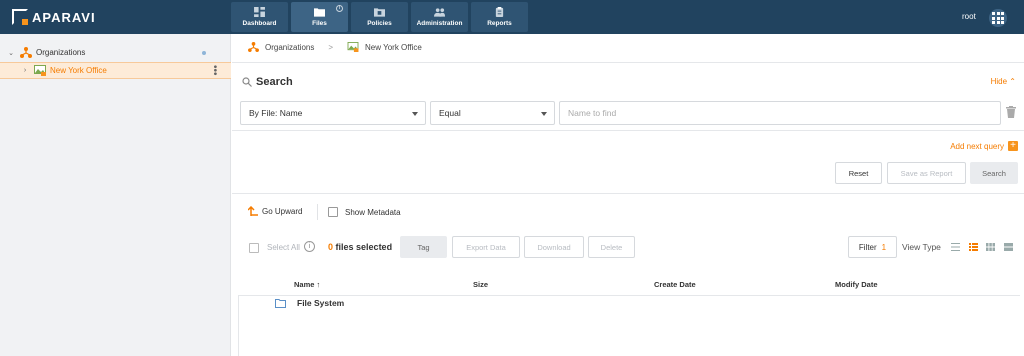  Describe the element at coordinates (282, 211) in the screenshot. I see `go-upward-label: Go Upward` at that location.